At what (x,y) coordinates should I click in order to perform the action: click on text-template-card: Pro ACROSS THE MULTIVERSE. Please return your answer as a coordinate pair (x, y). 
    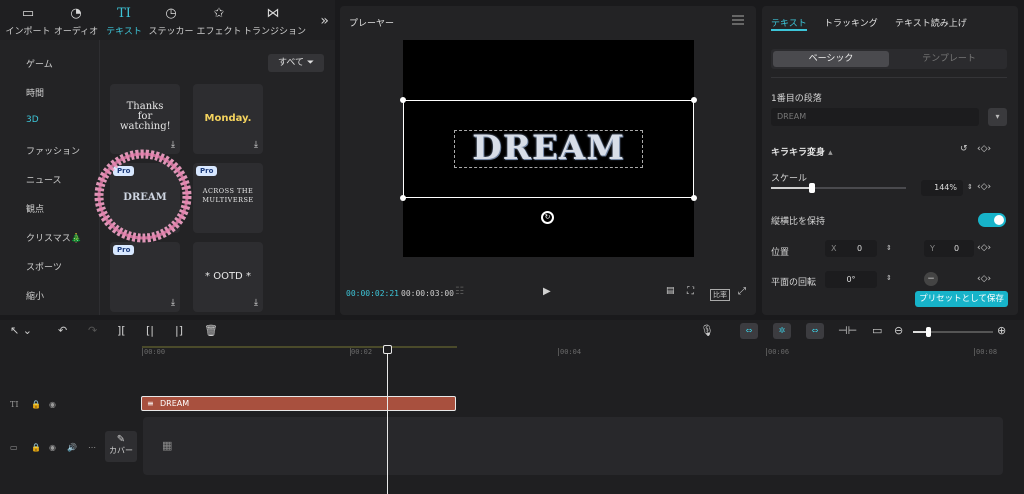
    Looking at the image, I should click on (228, 198).